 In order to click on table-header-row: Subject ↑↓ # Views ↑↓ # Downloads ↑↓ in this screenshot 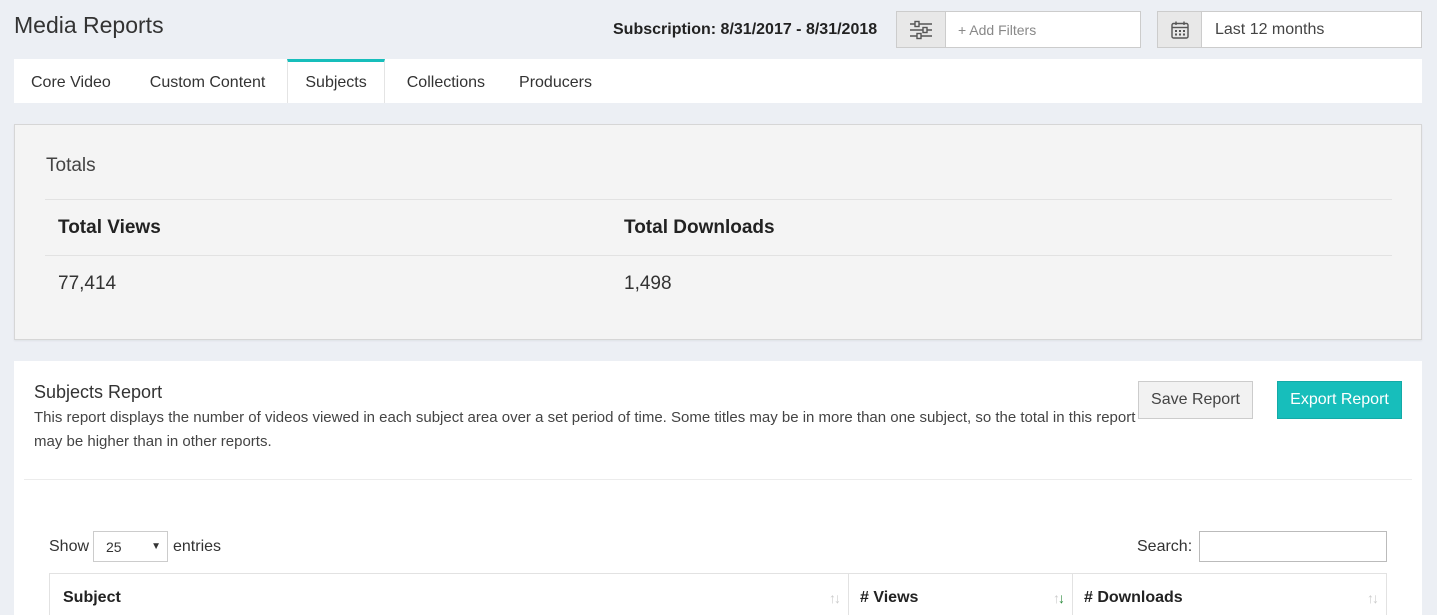, I will do `click(718, 594)`.